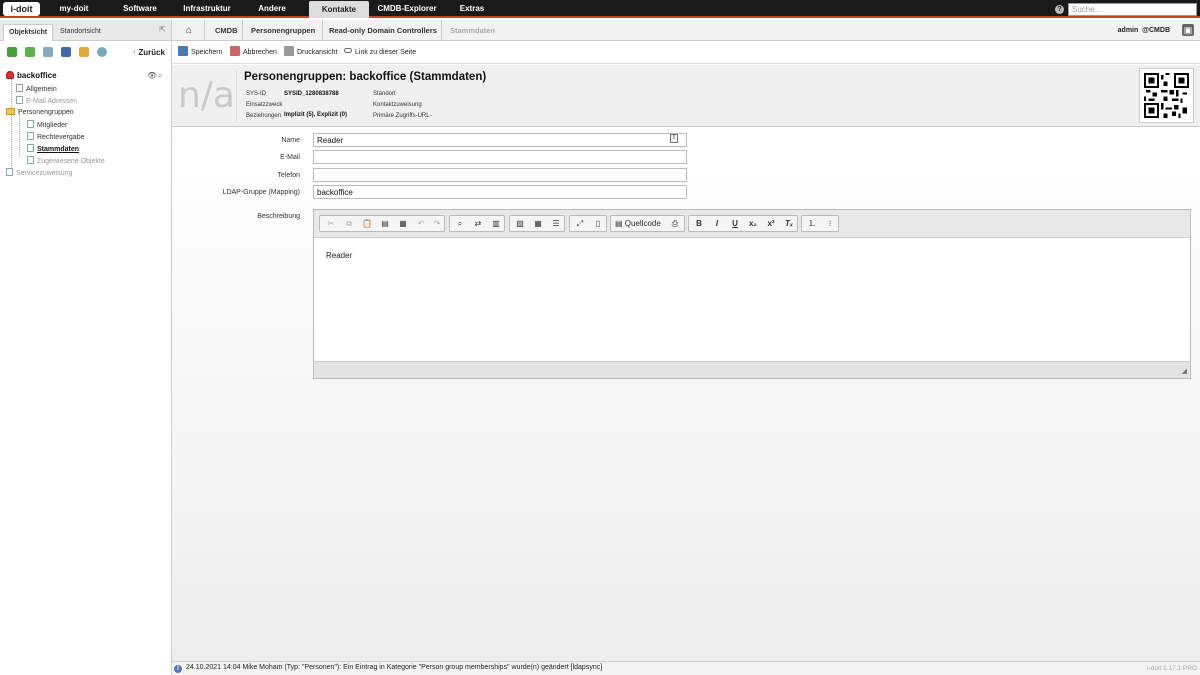 The width and height of the screenshot is (1200, 675). Describe the element at coordinates (30, 52) in the screenshot. I see `expand-icon` at that location.